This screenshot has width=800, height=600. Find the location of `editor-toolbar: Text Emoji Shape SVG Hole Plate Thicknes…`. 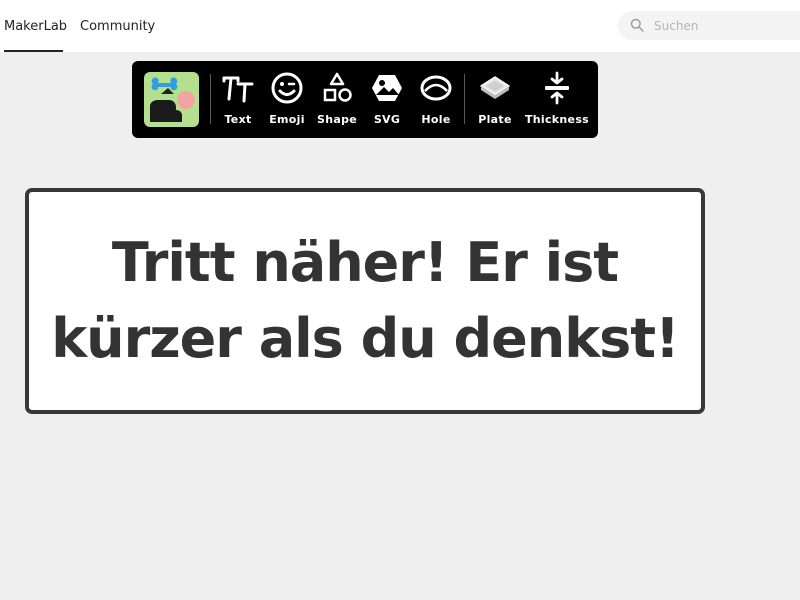

editor-toolbar: Text Emoji Shape SVG Hole Plate Thicknes… is located at coordinates (365, 99).